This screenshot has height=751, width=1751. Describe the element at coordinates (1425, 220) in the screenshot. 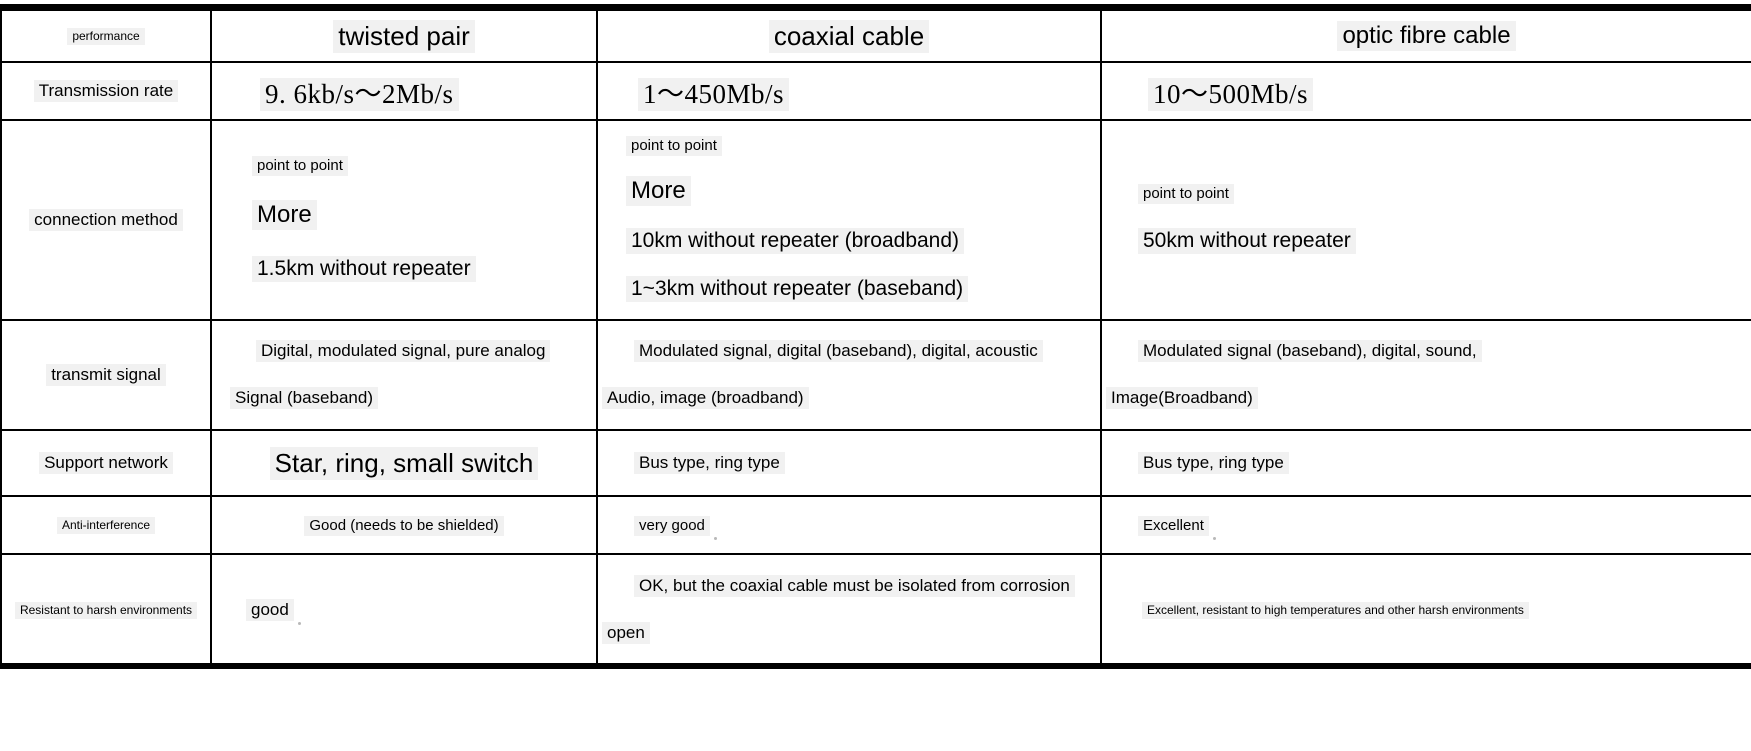

I see `cell-connection-method-optic-fibre-cable: point to point 50km without repeater` at that location.